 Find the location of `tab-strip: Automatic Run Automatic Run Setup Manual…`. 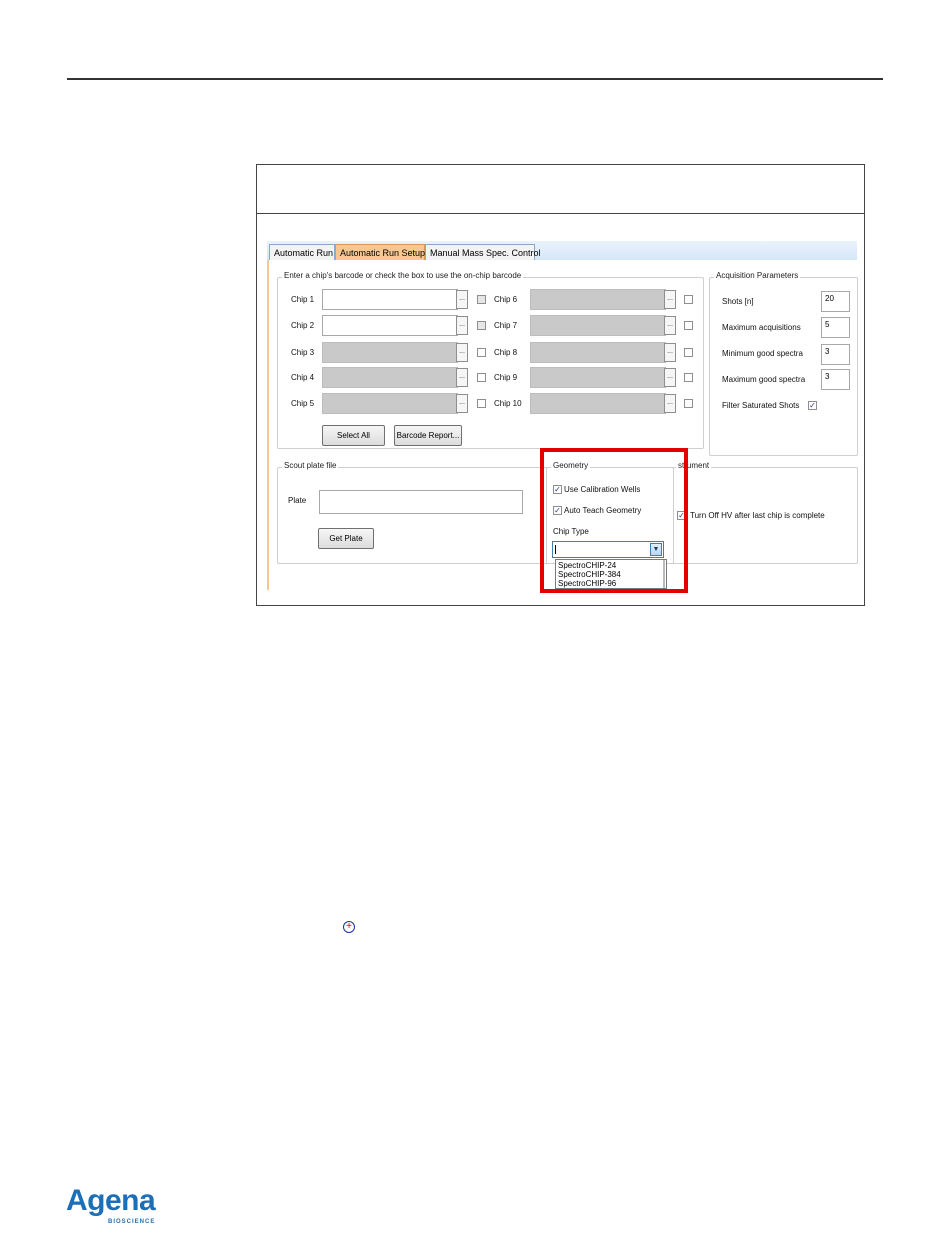

tab-strip: Automatic Run Automatic Run Setup Manual… is located at coordinates (562, 250).